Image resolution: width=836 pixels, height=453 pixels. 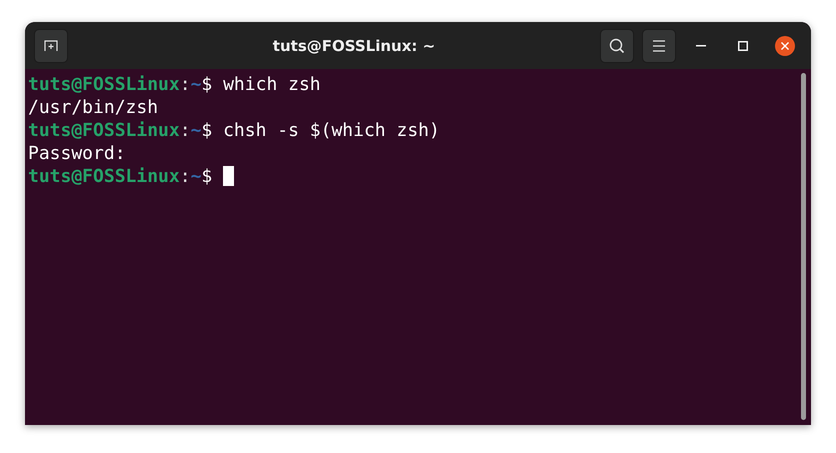 I want to click on maximize-icon, so click(x=743, y=45).